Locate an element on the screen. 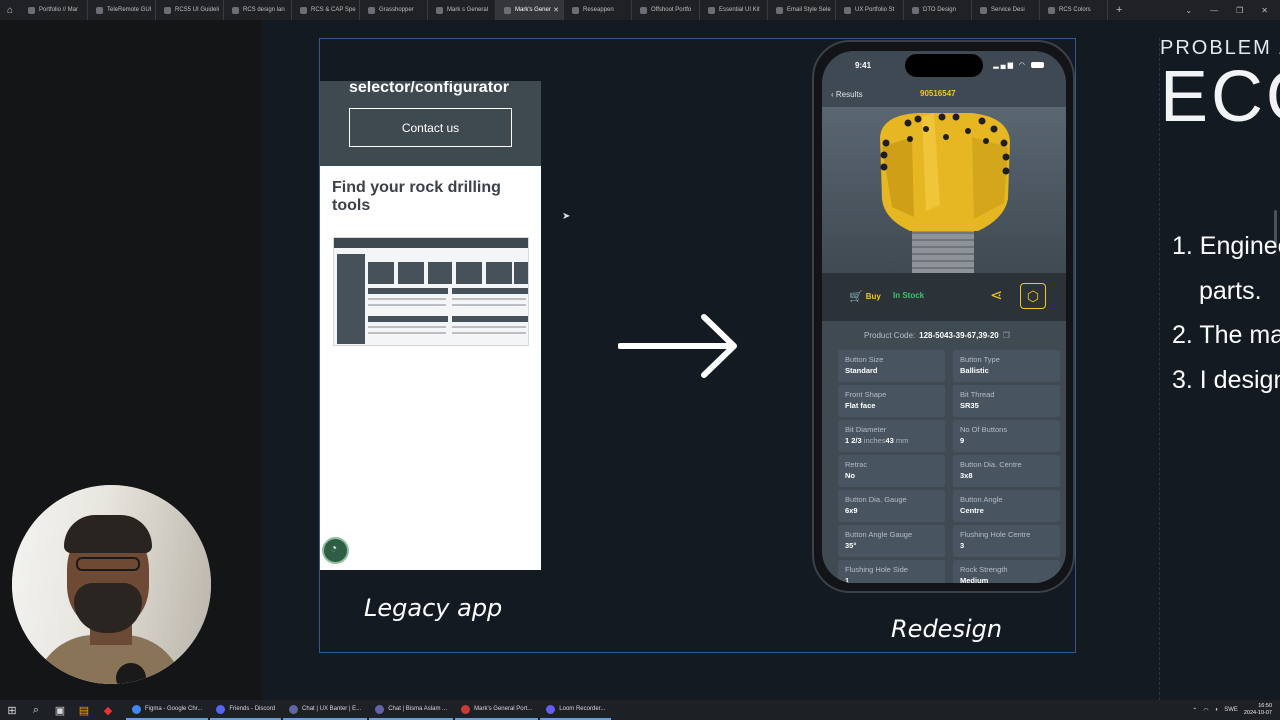 Image resolution: width=1280 pixels, height=720 pixels. tab-label: Offshoot Portfo is located at coordinates (671, 10).